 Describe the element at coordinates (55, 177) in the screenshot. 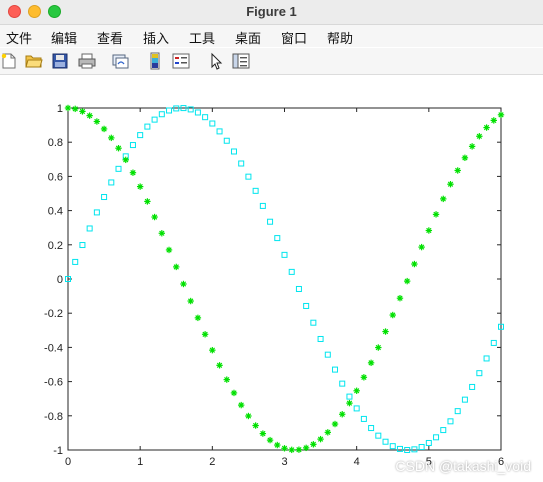

I see `y-tick-label: 0.6` at that location.